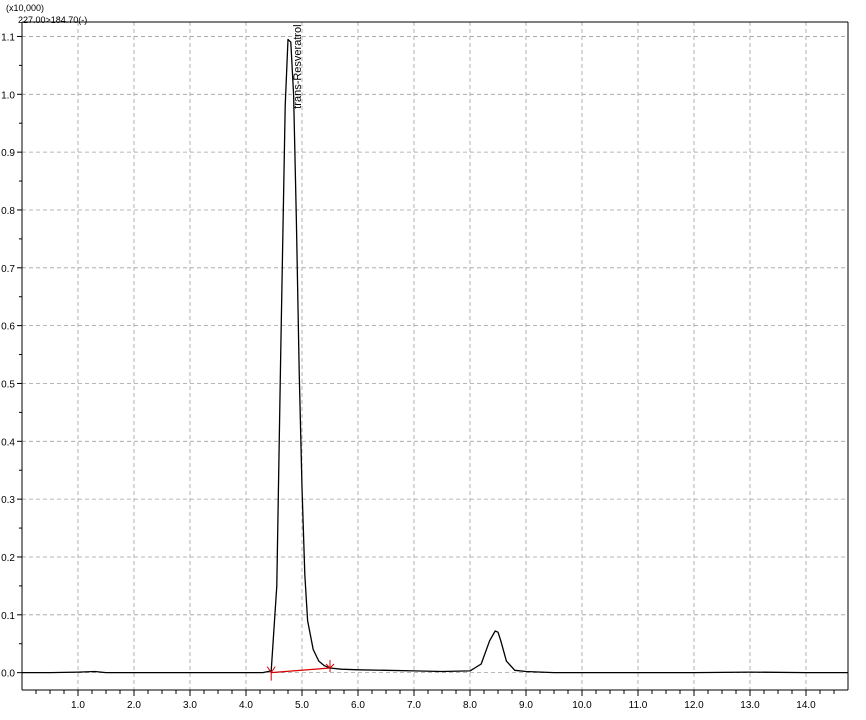  Describe the element at coordinates (8, 674) in the screenshot. I see `y-tick-label: 0.0` at that location.